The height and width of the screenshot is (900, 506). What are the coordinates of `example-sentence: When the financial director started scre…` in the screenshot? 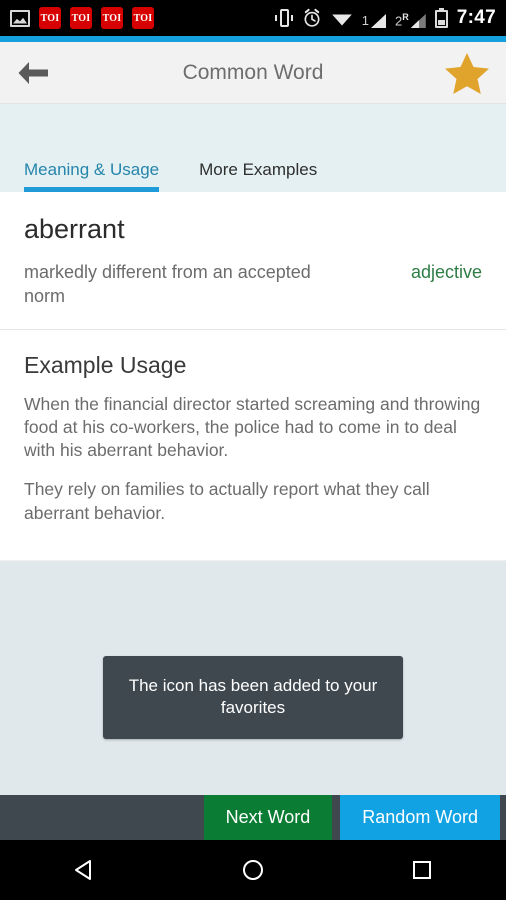 It's located at (252, 427).